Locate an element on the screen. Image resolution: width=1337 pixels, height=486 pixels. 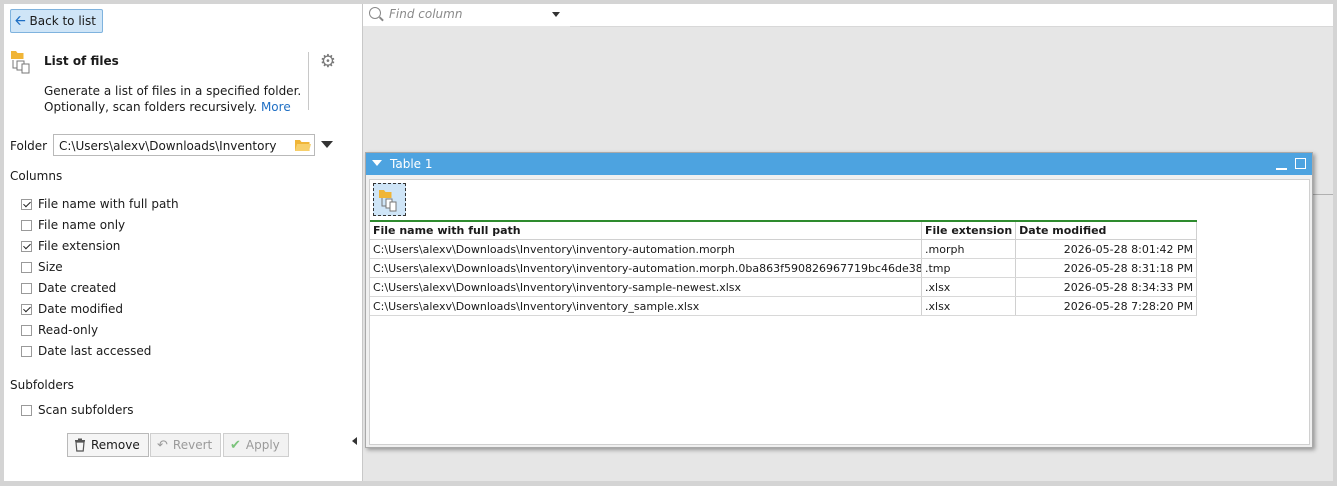
column-option: File extension is located at coordinates (70, 246).